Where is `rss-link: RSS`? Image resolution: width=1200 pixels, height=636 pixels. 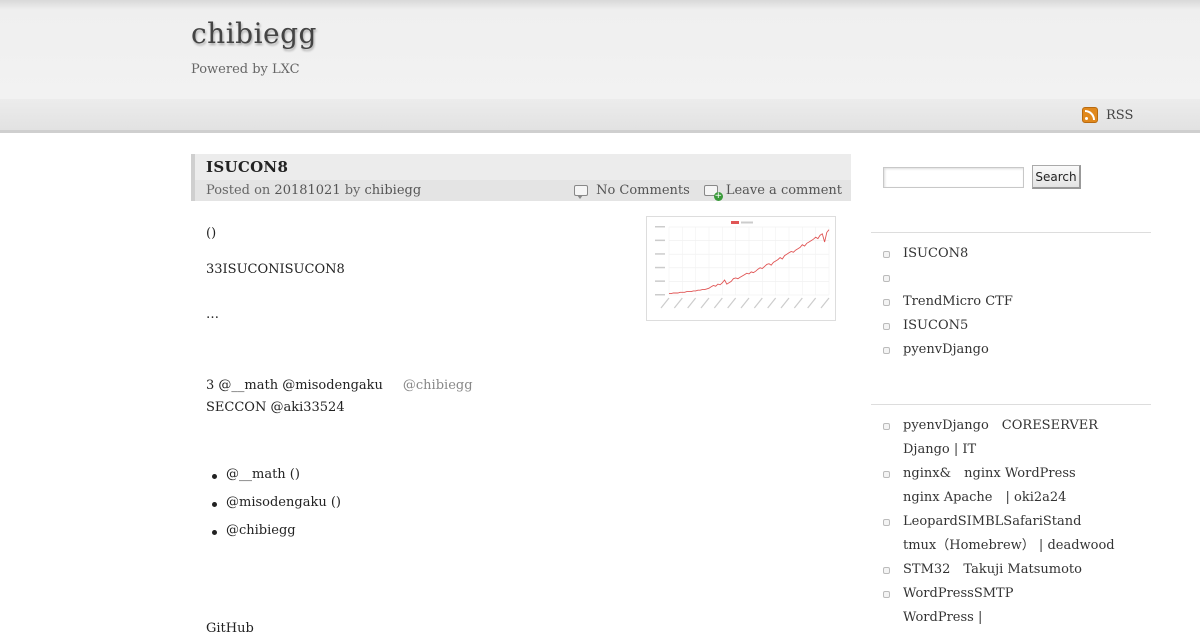 rss-link: RSS is located at coordinates (1107, 115).